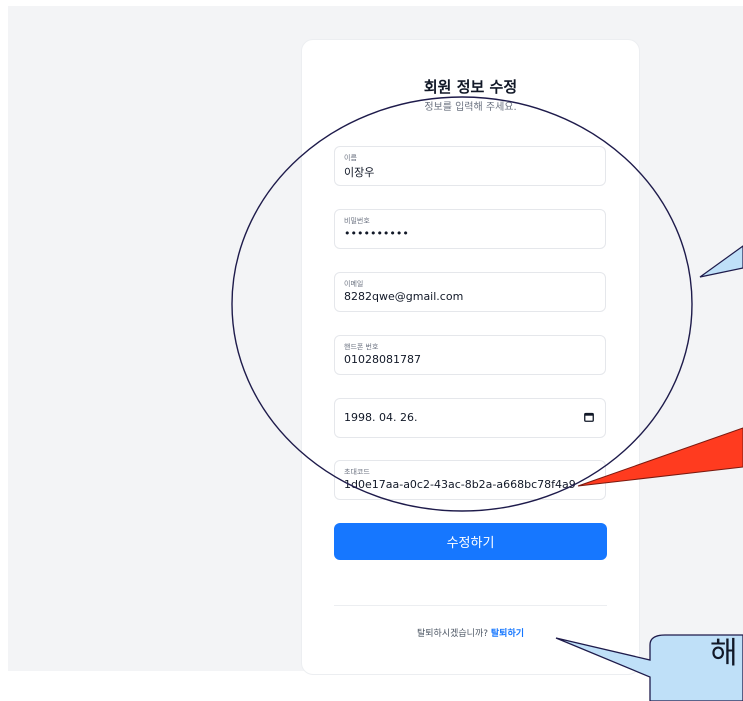  Describe the element at coordinates (470, 229) in the screenshot. I see `password-field: 비밀번호 ••••••••••` at that location.